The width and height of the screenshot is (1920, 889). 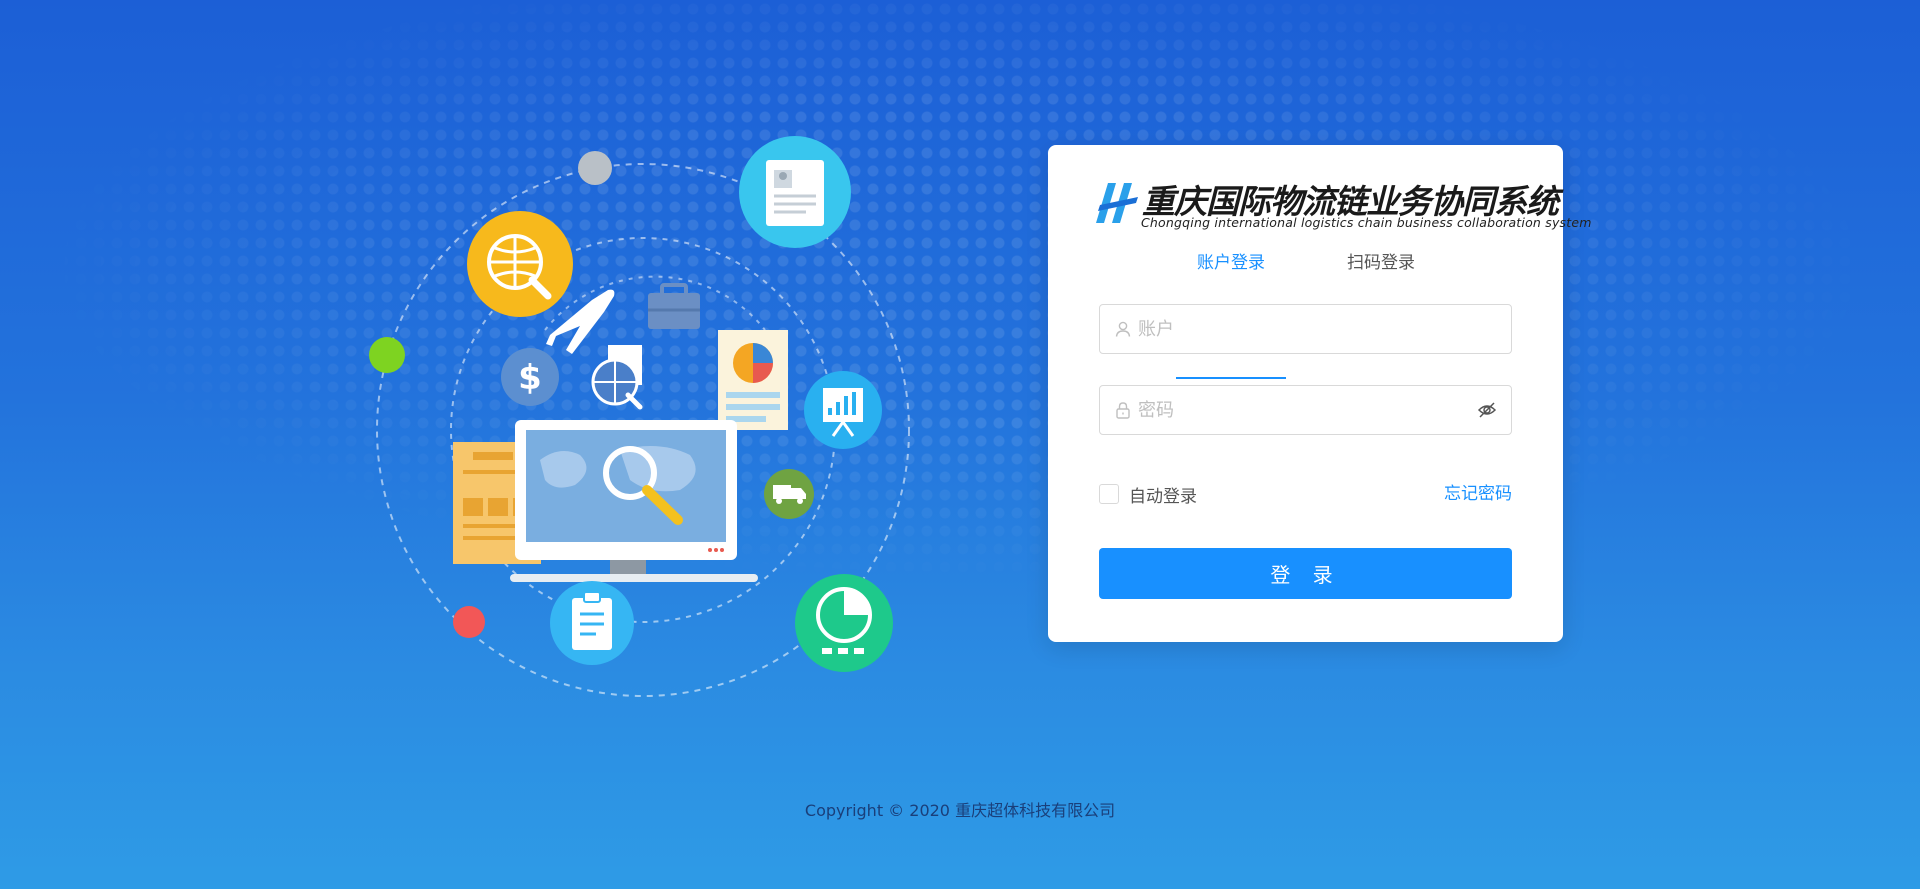 What do you see at coordinates (789, 494) in the screenshot?
I see `truck-icon` at bounding box center [789, 494].